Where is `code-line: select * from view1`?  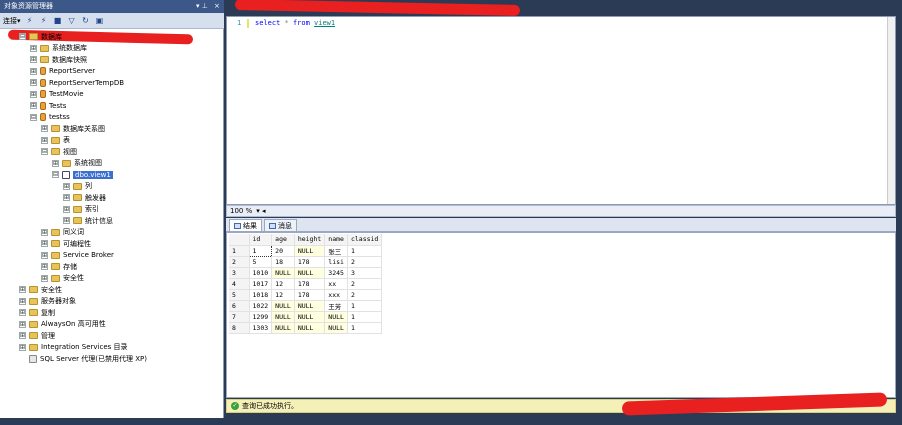 code-line: select * from view1 is located at coordinates (295, 23).